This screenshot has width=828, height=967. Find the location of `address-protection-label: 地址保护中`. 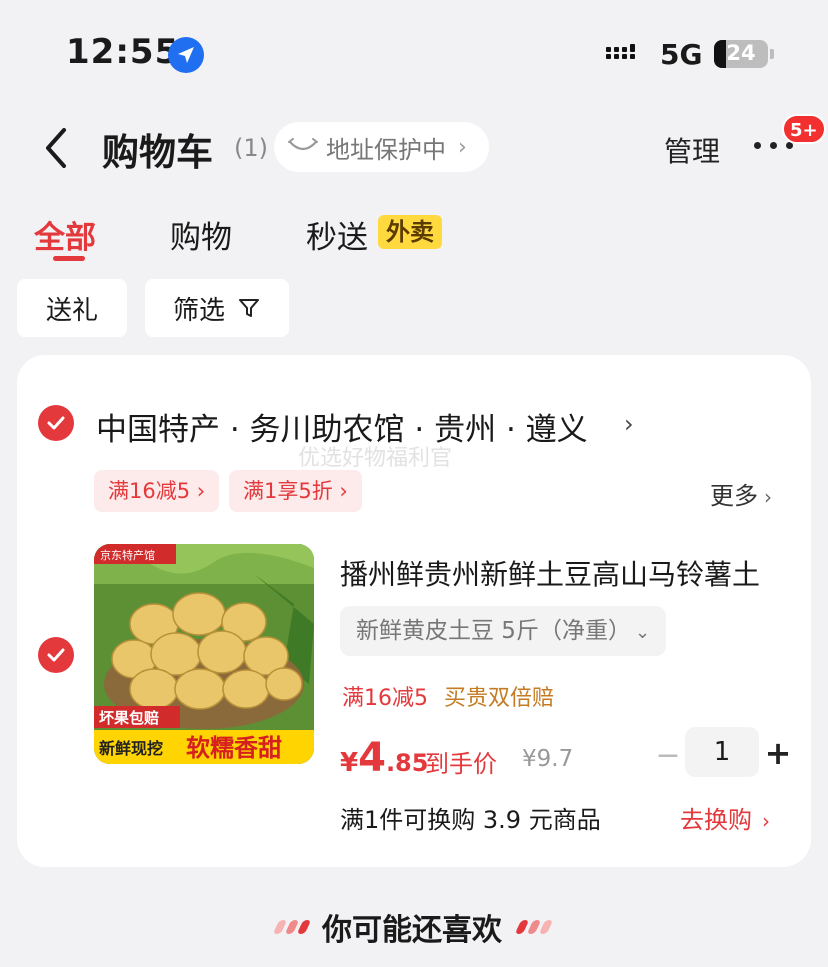

address-protection-label: 地址保护中 is located at coordinates (386, 149).